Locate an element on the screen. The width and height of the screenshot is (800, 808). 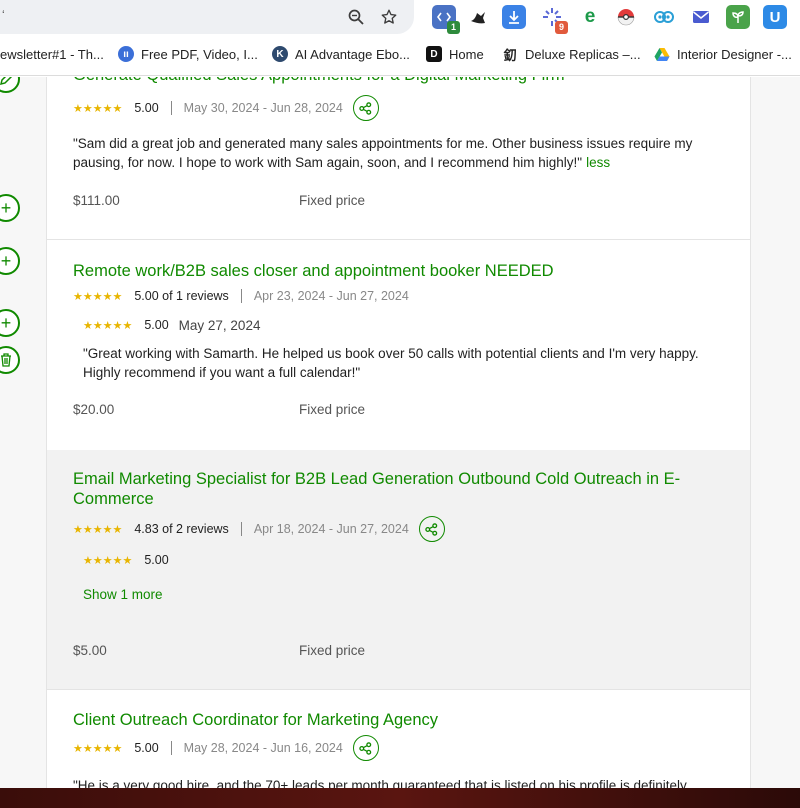
k-favicon-icon: K is located at coordinates (280, 54).